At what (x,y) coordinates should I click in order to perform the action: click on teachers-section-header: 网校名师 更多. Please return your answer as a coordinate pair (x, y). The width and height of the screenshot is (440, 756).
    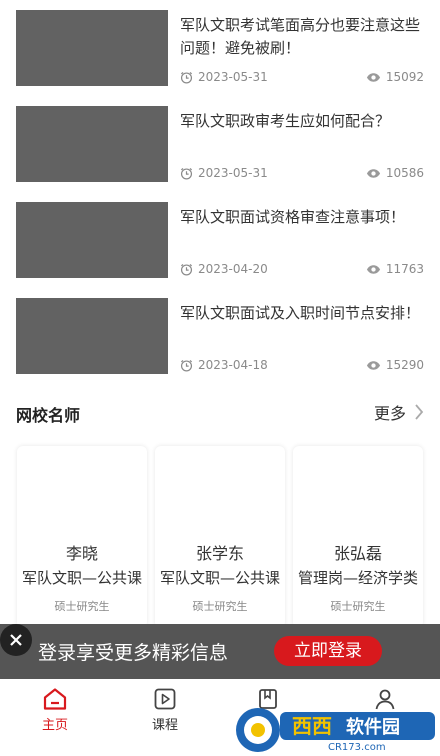
    Looking at the image, I should click on (220, 413).